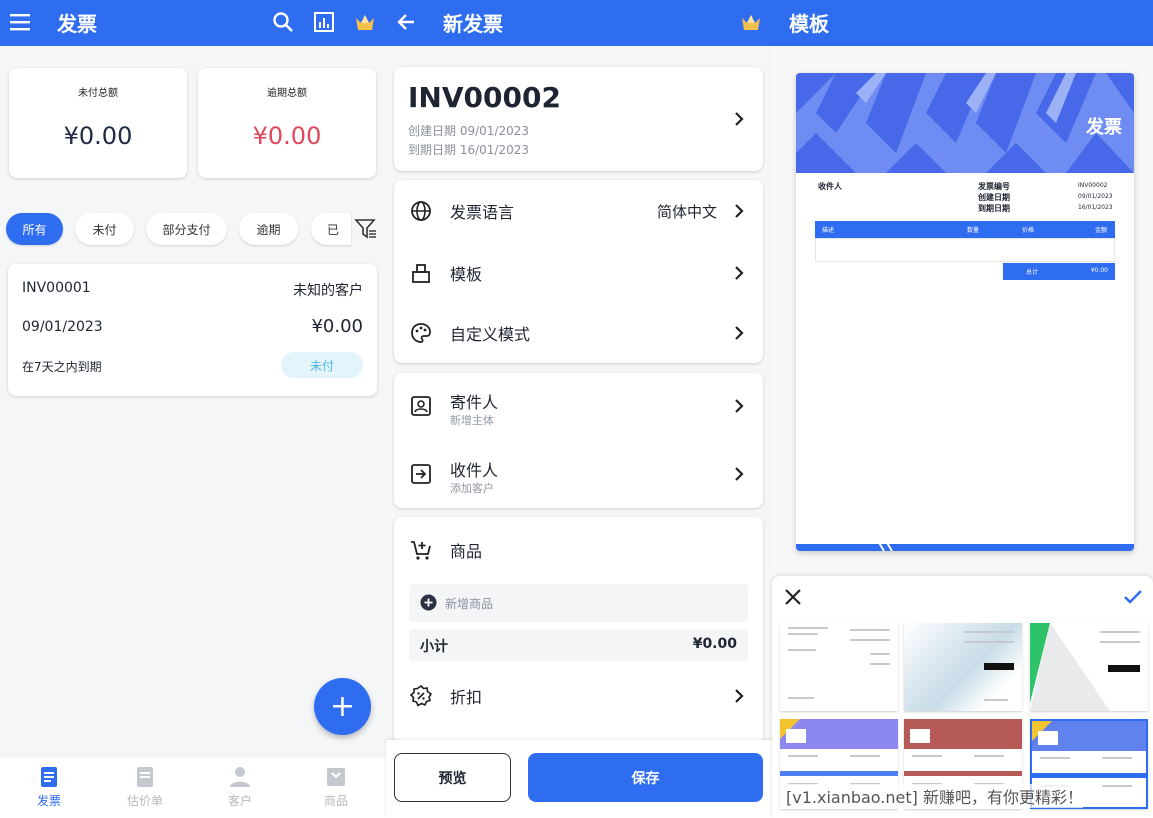 The width and height of the screenshot is (1153, 818). What do you see at coordinates (1089, 667) in the screenshot?
I see `template-thumb-green` at bounding box center [1089, 667].